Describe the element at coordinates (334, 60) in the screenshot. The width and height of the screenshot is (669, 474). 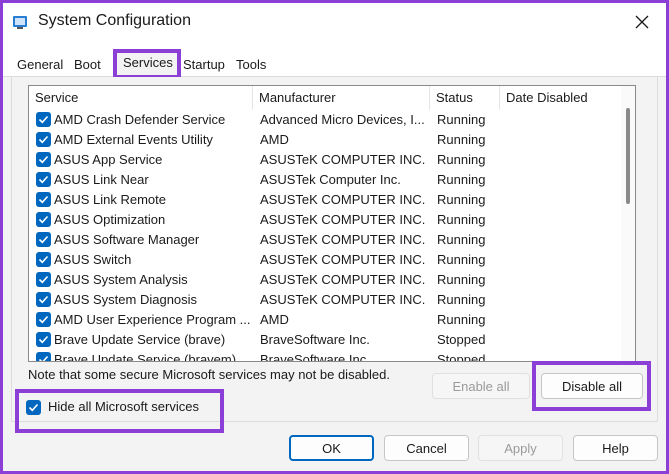
I see `tab-strip: General Boot Services Startup Tools` at that location.